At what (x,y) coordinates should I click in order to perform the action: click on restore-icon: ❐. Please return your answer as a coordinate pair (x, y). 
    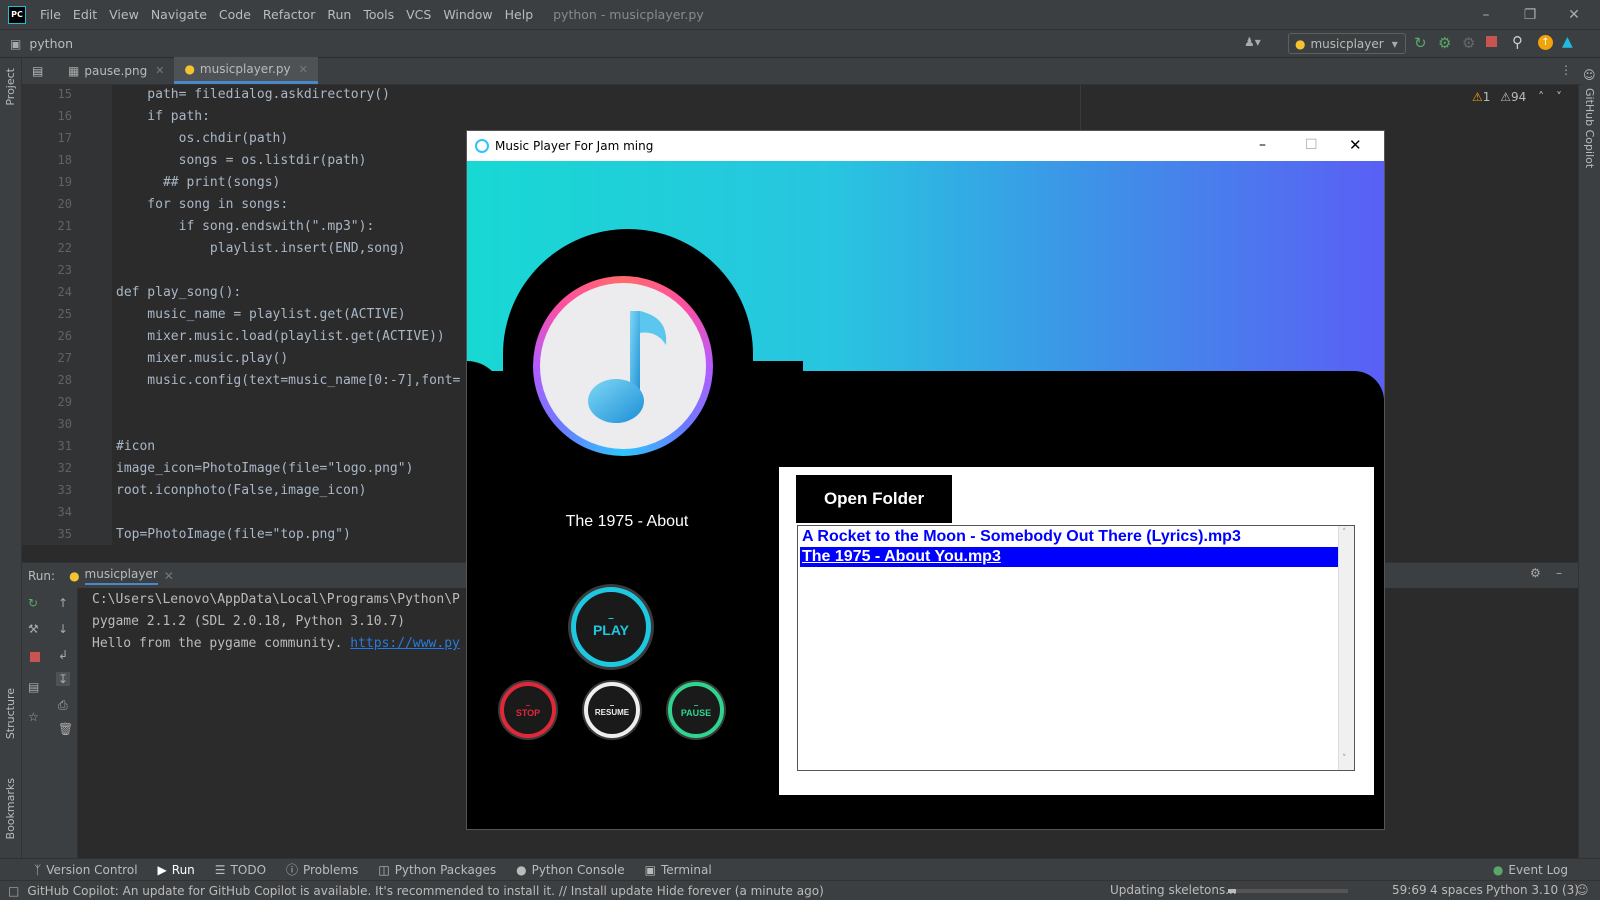
    Looking at the image, I should click on (1530, 14).